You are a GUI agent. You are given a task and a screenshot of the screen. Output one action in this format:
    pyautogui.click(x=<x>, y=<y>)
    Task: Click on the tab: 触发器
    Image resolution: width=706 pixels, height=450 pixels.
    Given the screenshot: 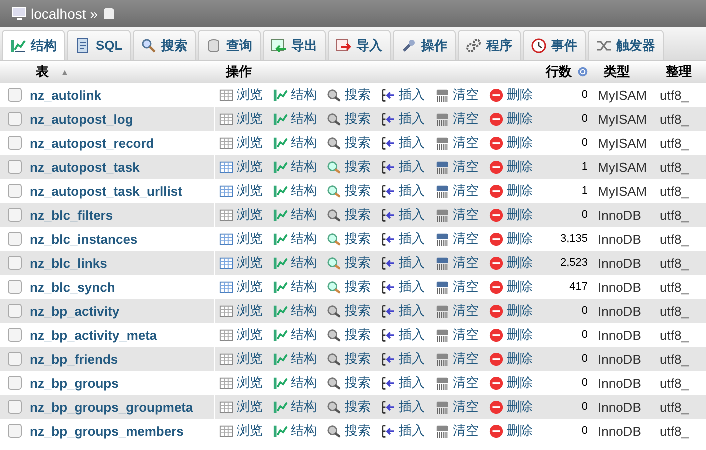 What is the action you would take?
    pyautogui.click(x=626, y=45)
    